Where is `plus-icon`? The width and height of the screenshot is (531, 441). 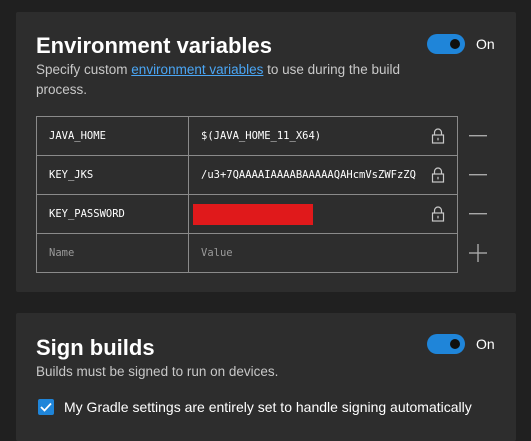 plus-icon is located at coordinates (478, 253).